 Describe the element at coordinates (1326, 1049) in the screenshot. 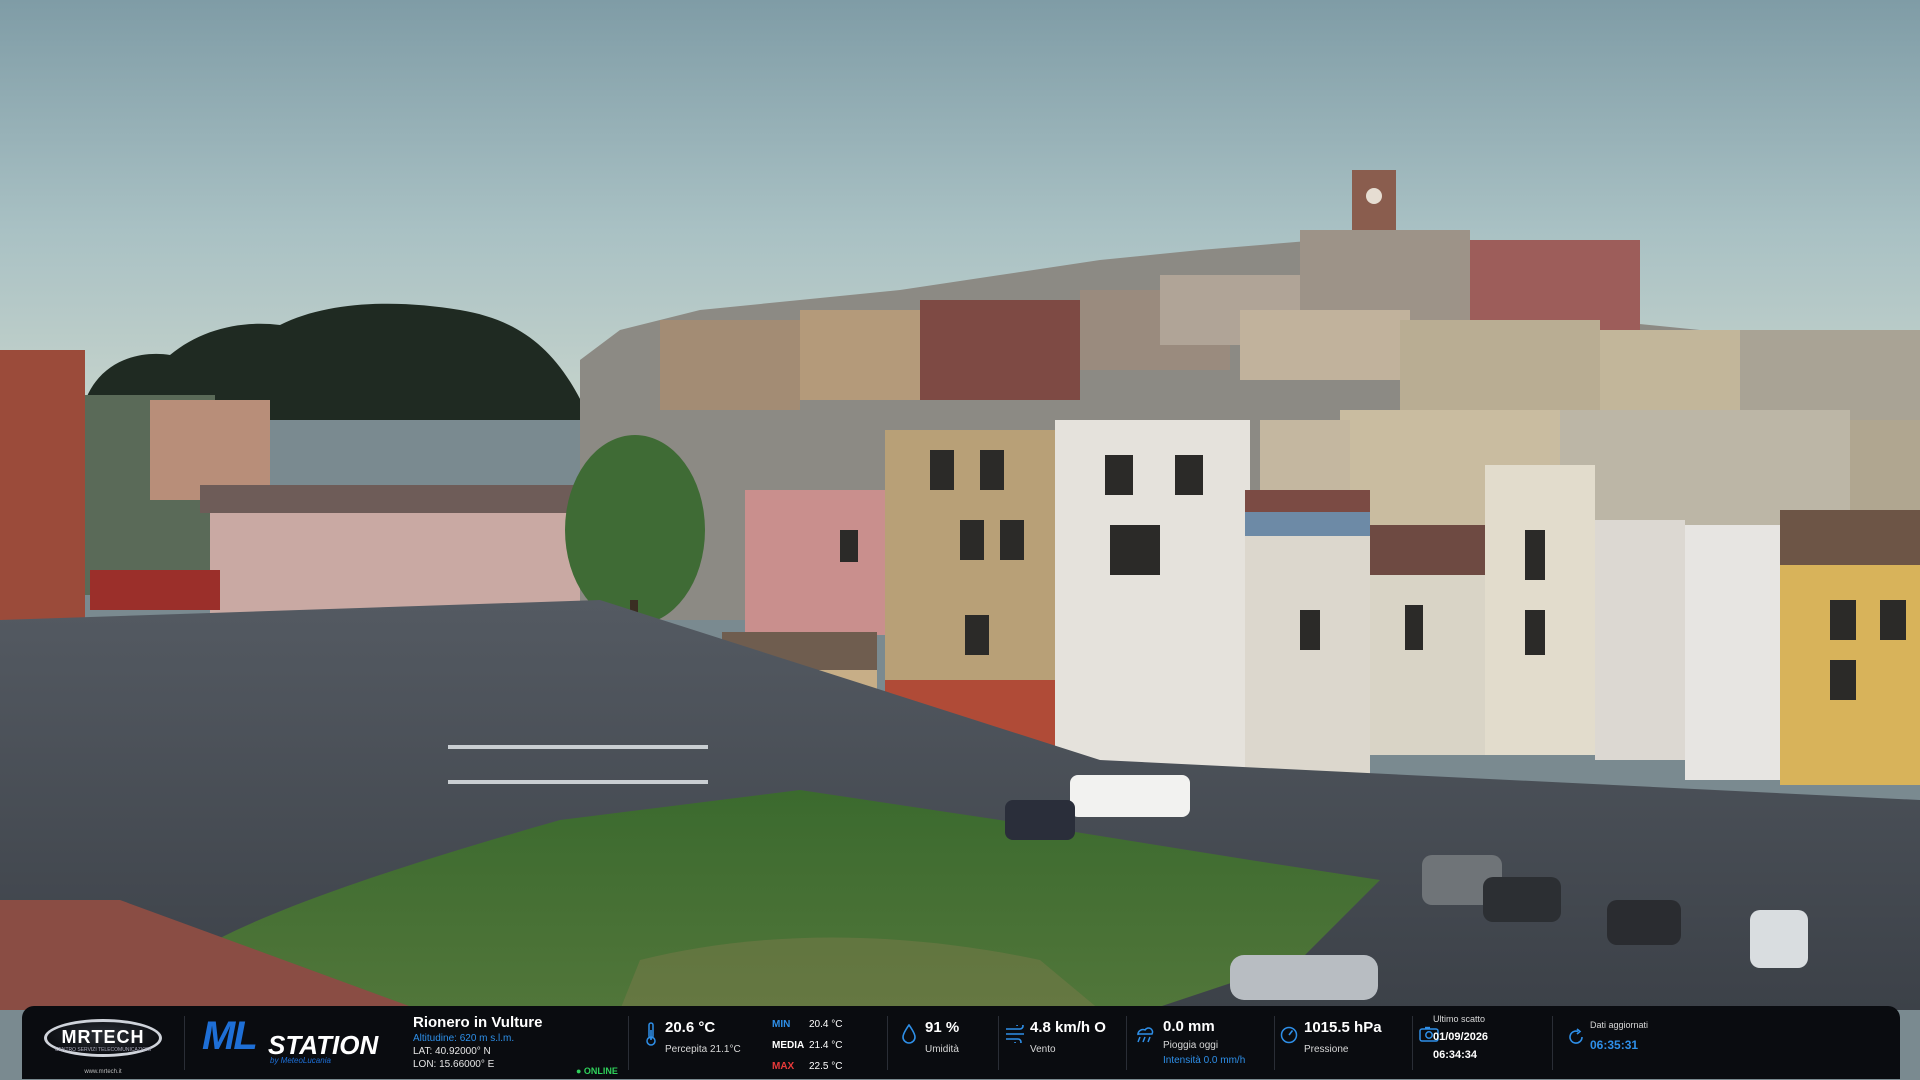

I see `pressure-label: Pressione` at that location.